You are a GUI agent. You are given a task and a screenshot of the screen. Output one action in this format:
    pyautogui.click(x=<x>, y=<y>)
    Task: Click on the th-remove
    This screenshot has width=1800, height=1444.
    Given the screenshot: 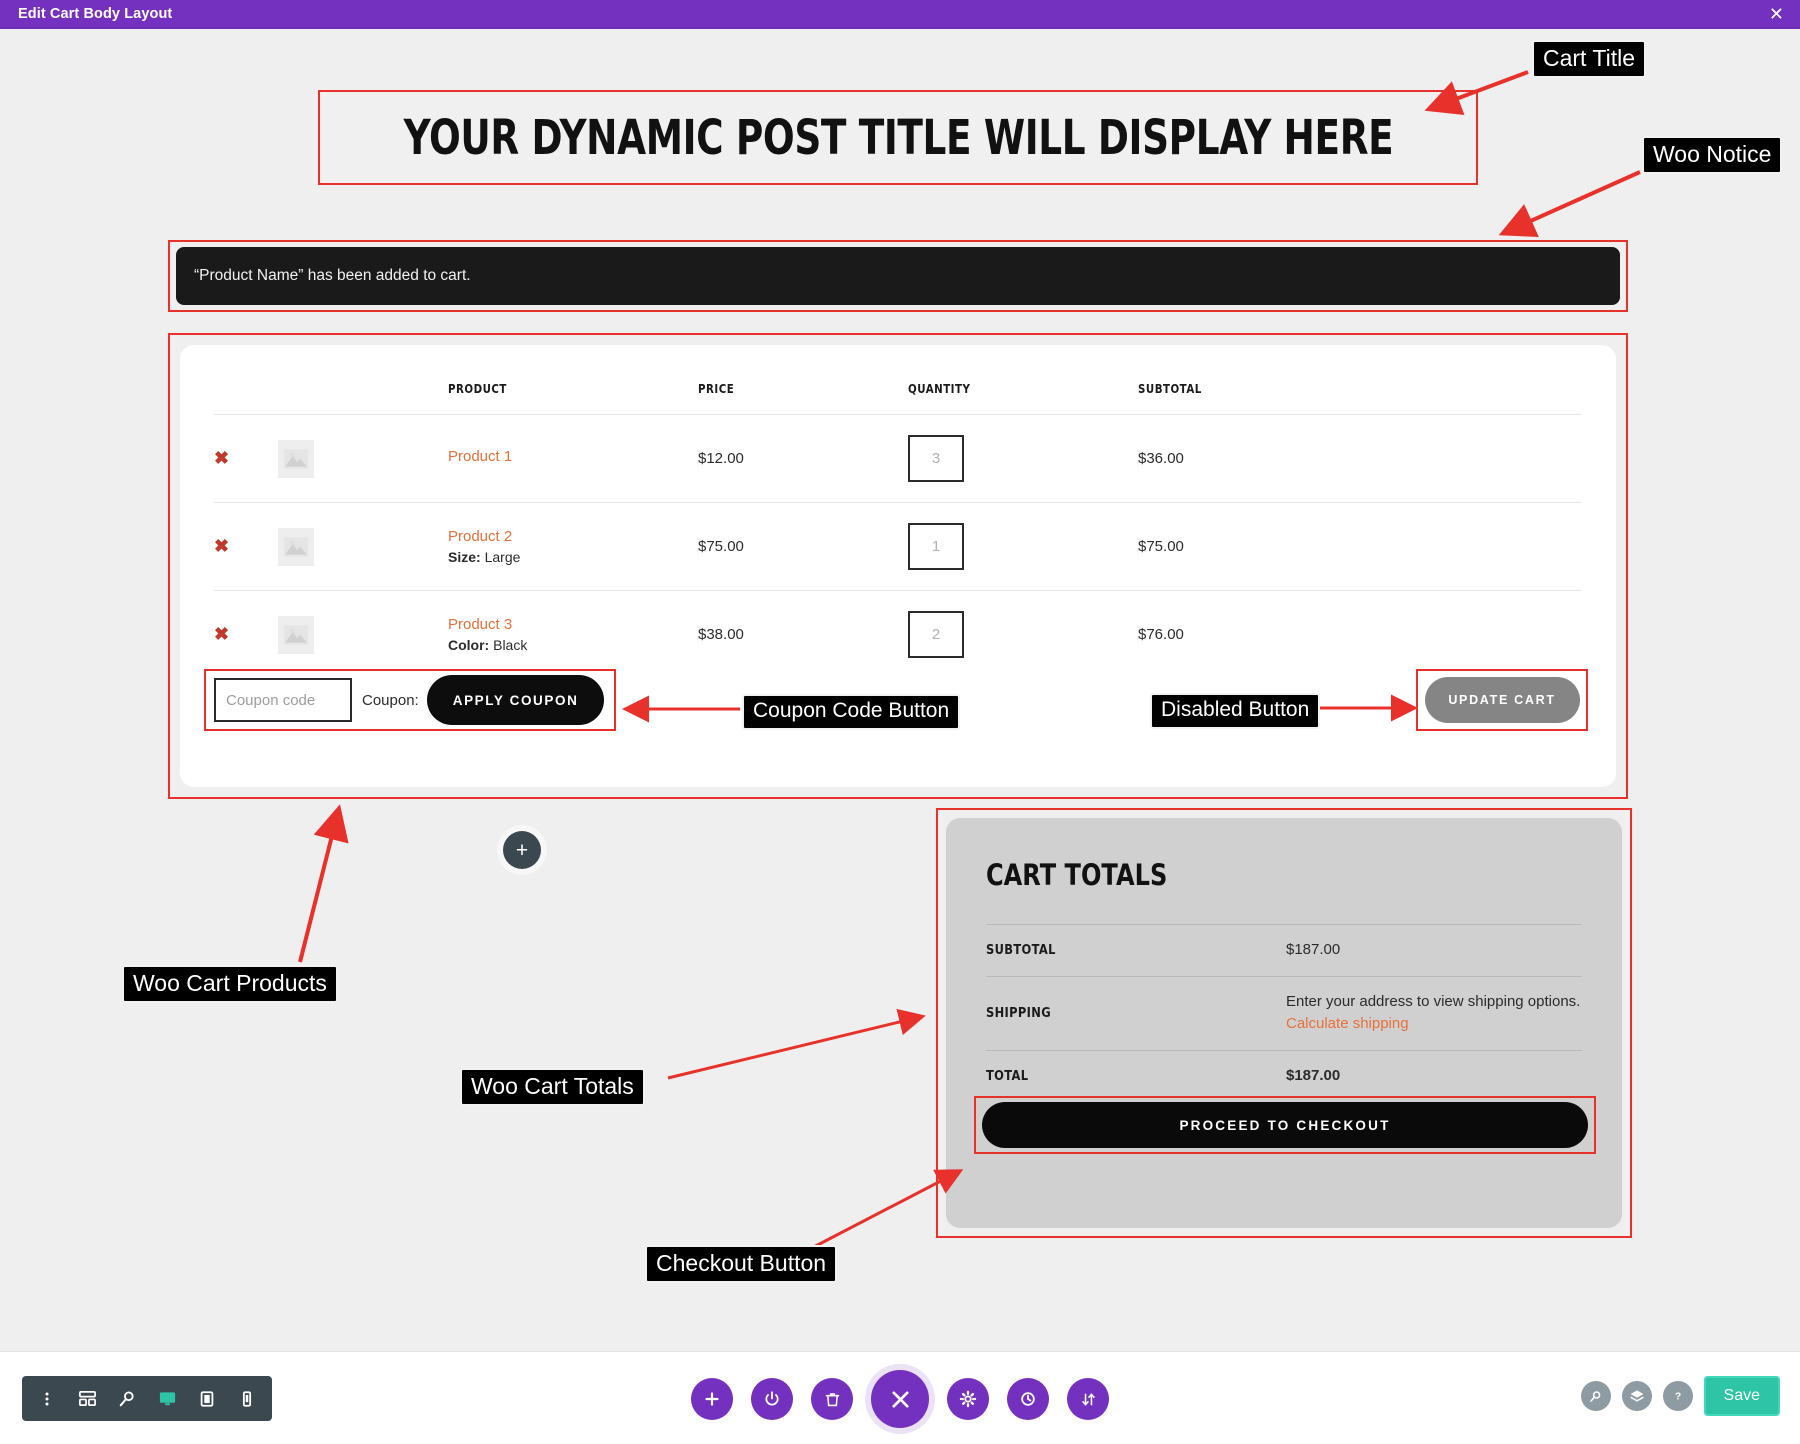 What is the action you would take?
    pyautogui.click(x=240, y=398)
    